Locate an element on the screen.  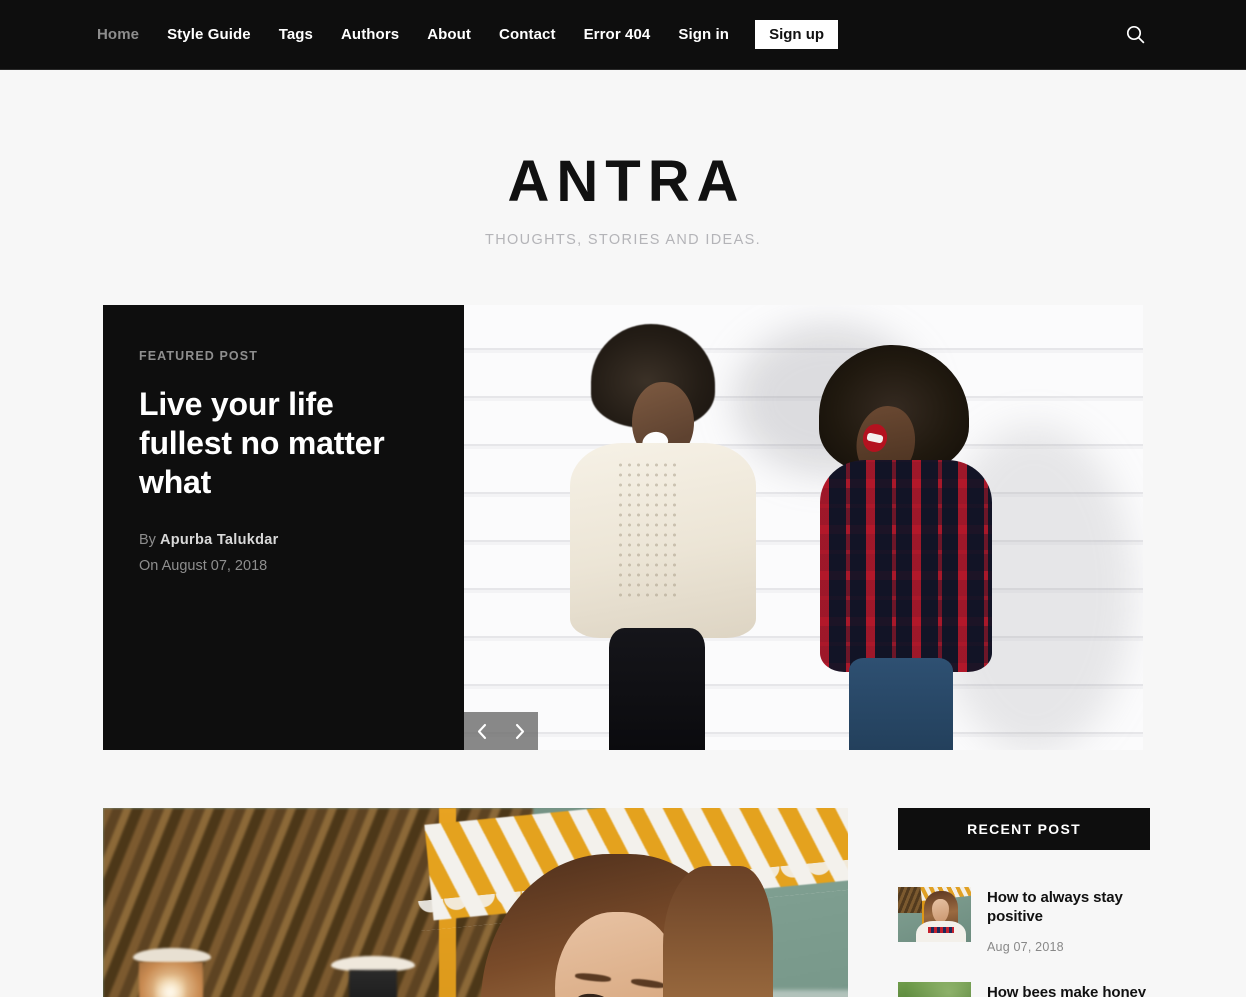
by-label: By is located at coordinates (147, 540).